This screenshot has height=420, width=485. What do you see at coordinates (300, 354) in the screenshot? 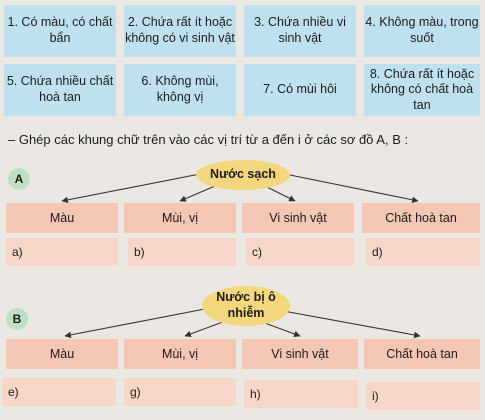
I see `category-b-microbes: Vi sinh vật` at bounding box center [300, 354].